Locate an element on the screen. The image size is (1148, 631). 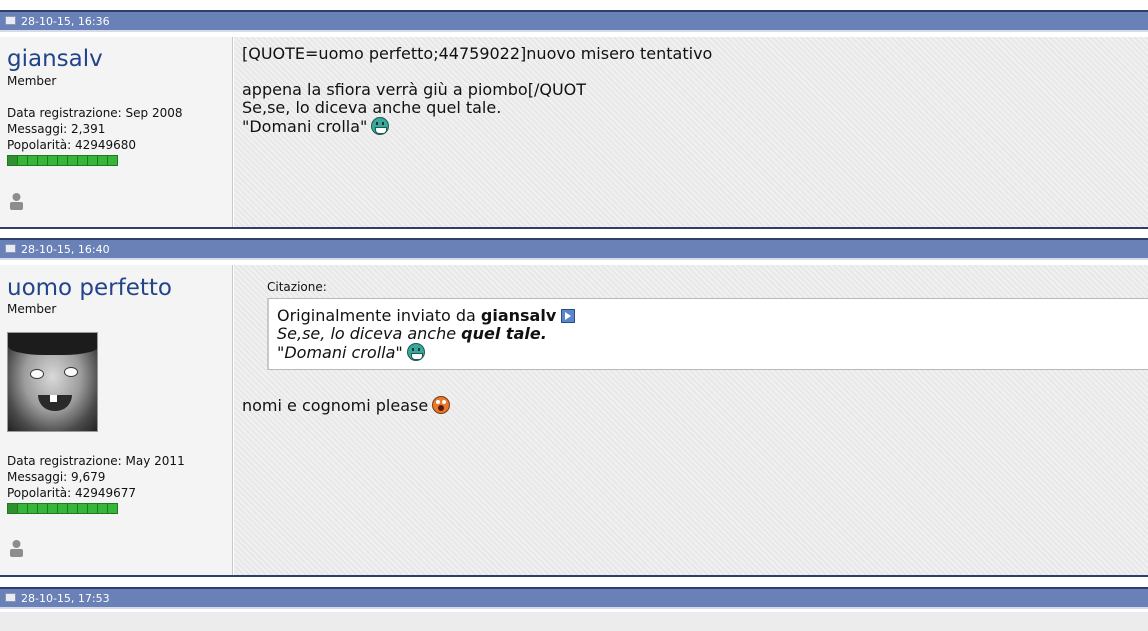
registration-date: Data registrazione: May 2011 is located at coordinates (96, 461).